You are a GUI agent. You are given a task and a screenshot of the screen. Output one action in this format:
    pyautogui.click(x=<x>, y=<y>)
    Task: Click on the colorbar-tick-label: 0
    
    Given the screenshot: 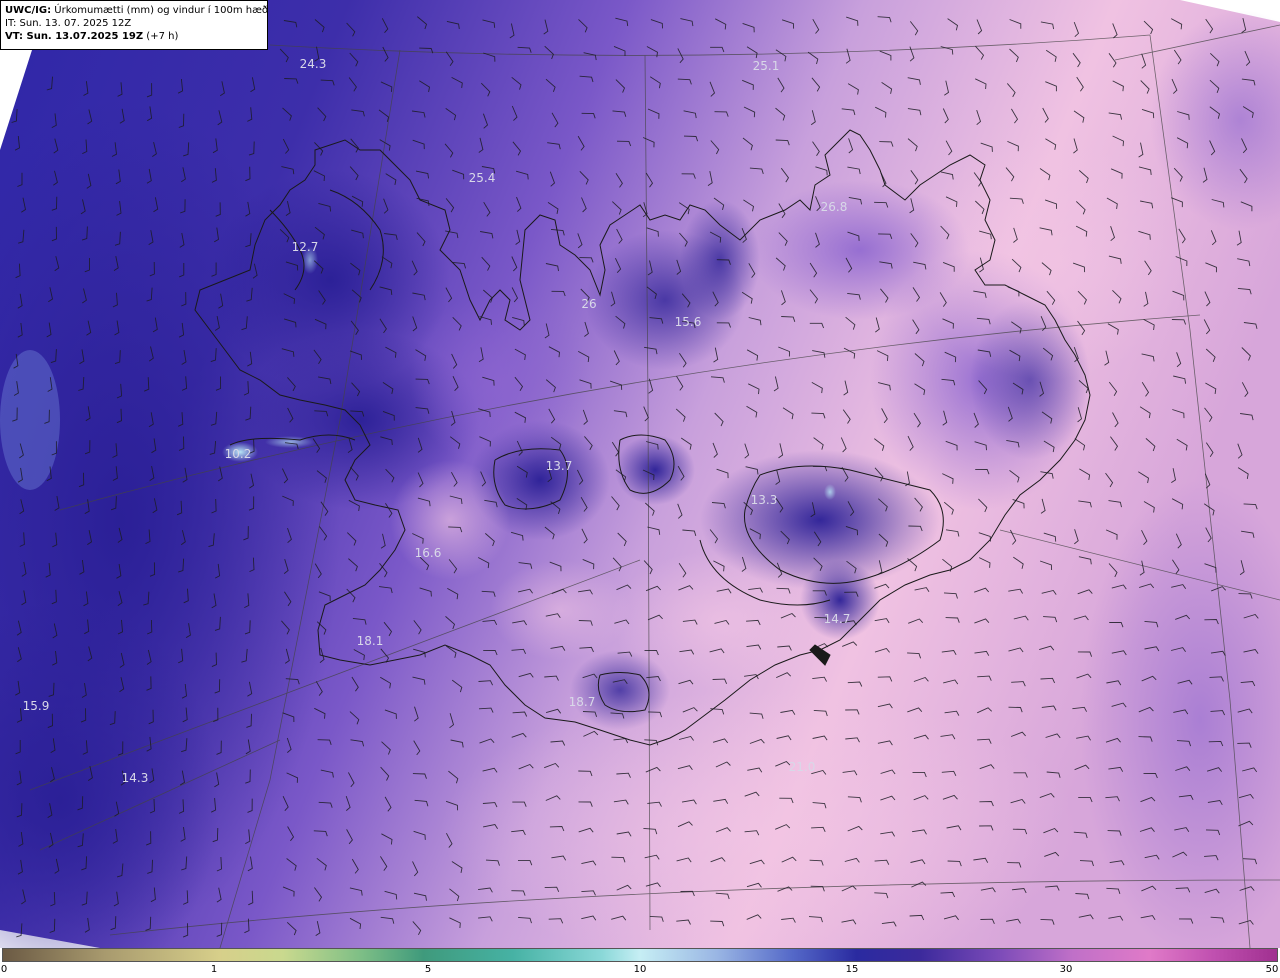 What is the action you would take?
    pyautogui.click(x=4, y=969)
    